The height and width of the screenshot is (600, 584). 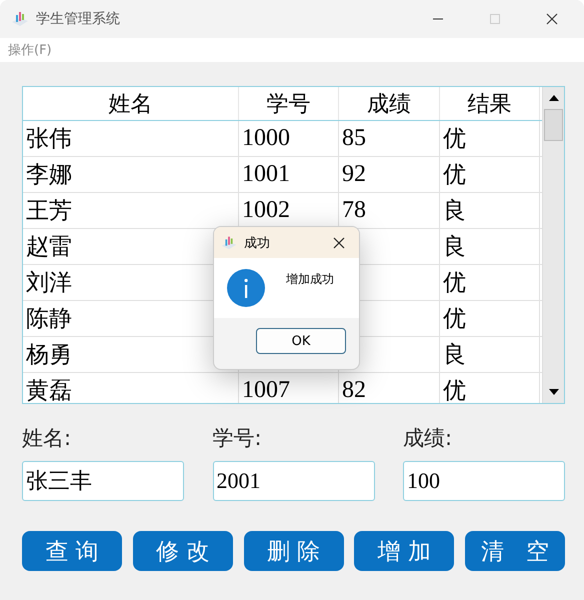 I want to click on column-header: 结果, so click(x=490, y=103).